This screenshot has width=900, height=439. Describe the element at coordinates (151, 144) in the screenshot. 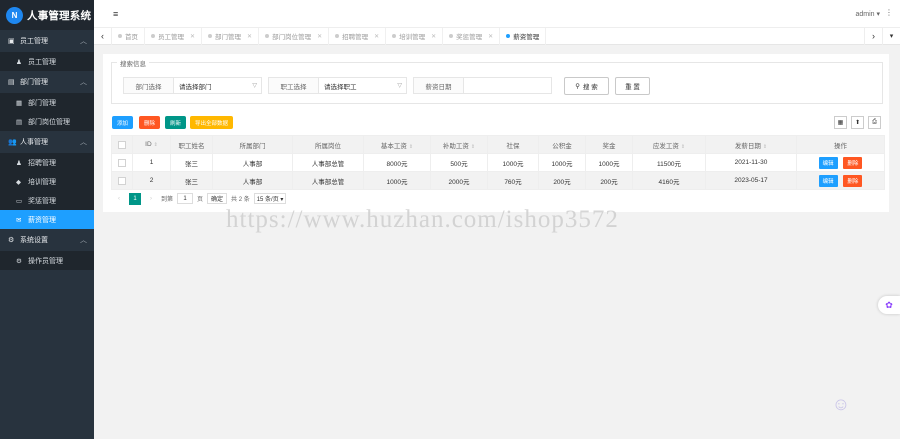

I see `col-id: ID ⇕` at that location.